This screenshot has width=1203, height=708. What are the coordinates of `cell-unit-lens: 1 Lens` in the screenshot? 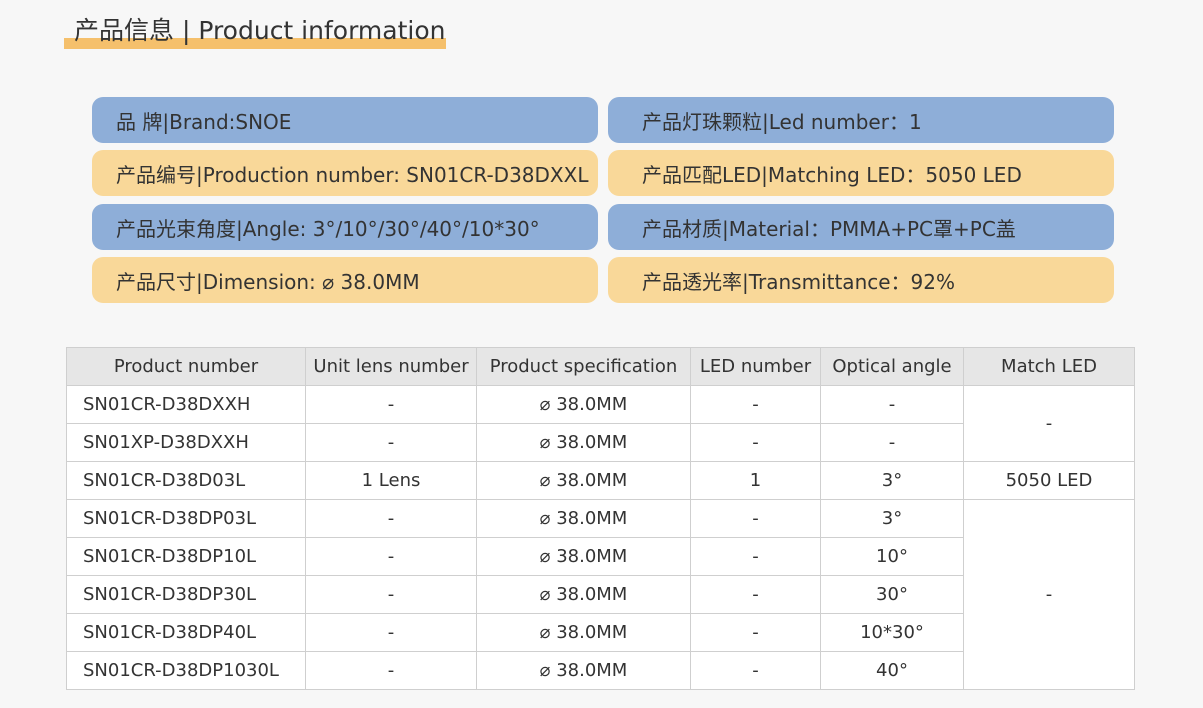 It's located at (391, 480).